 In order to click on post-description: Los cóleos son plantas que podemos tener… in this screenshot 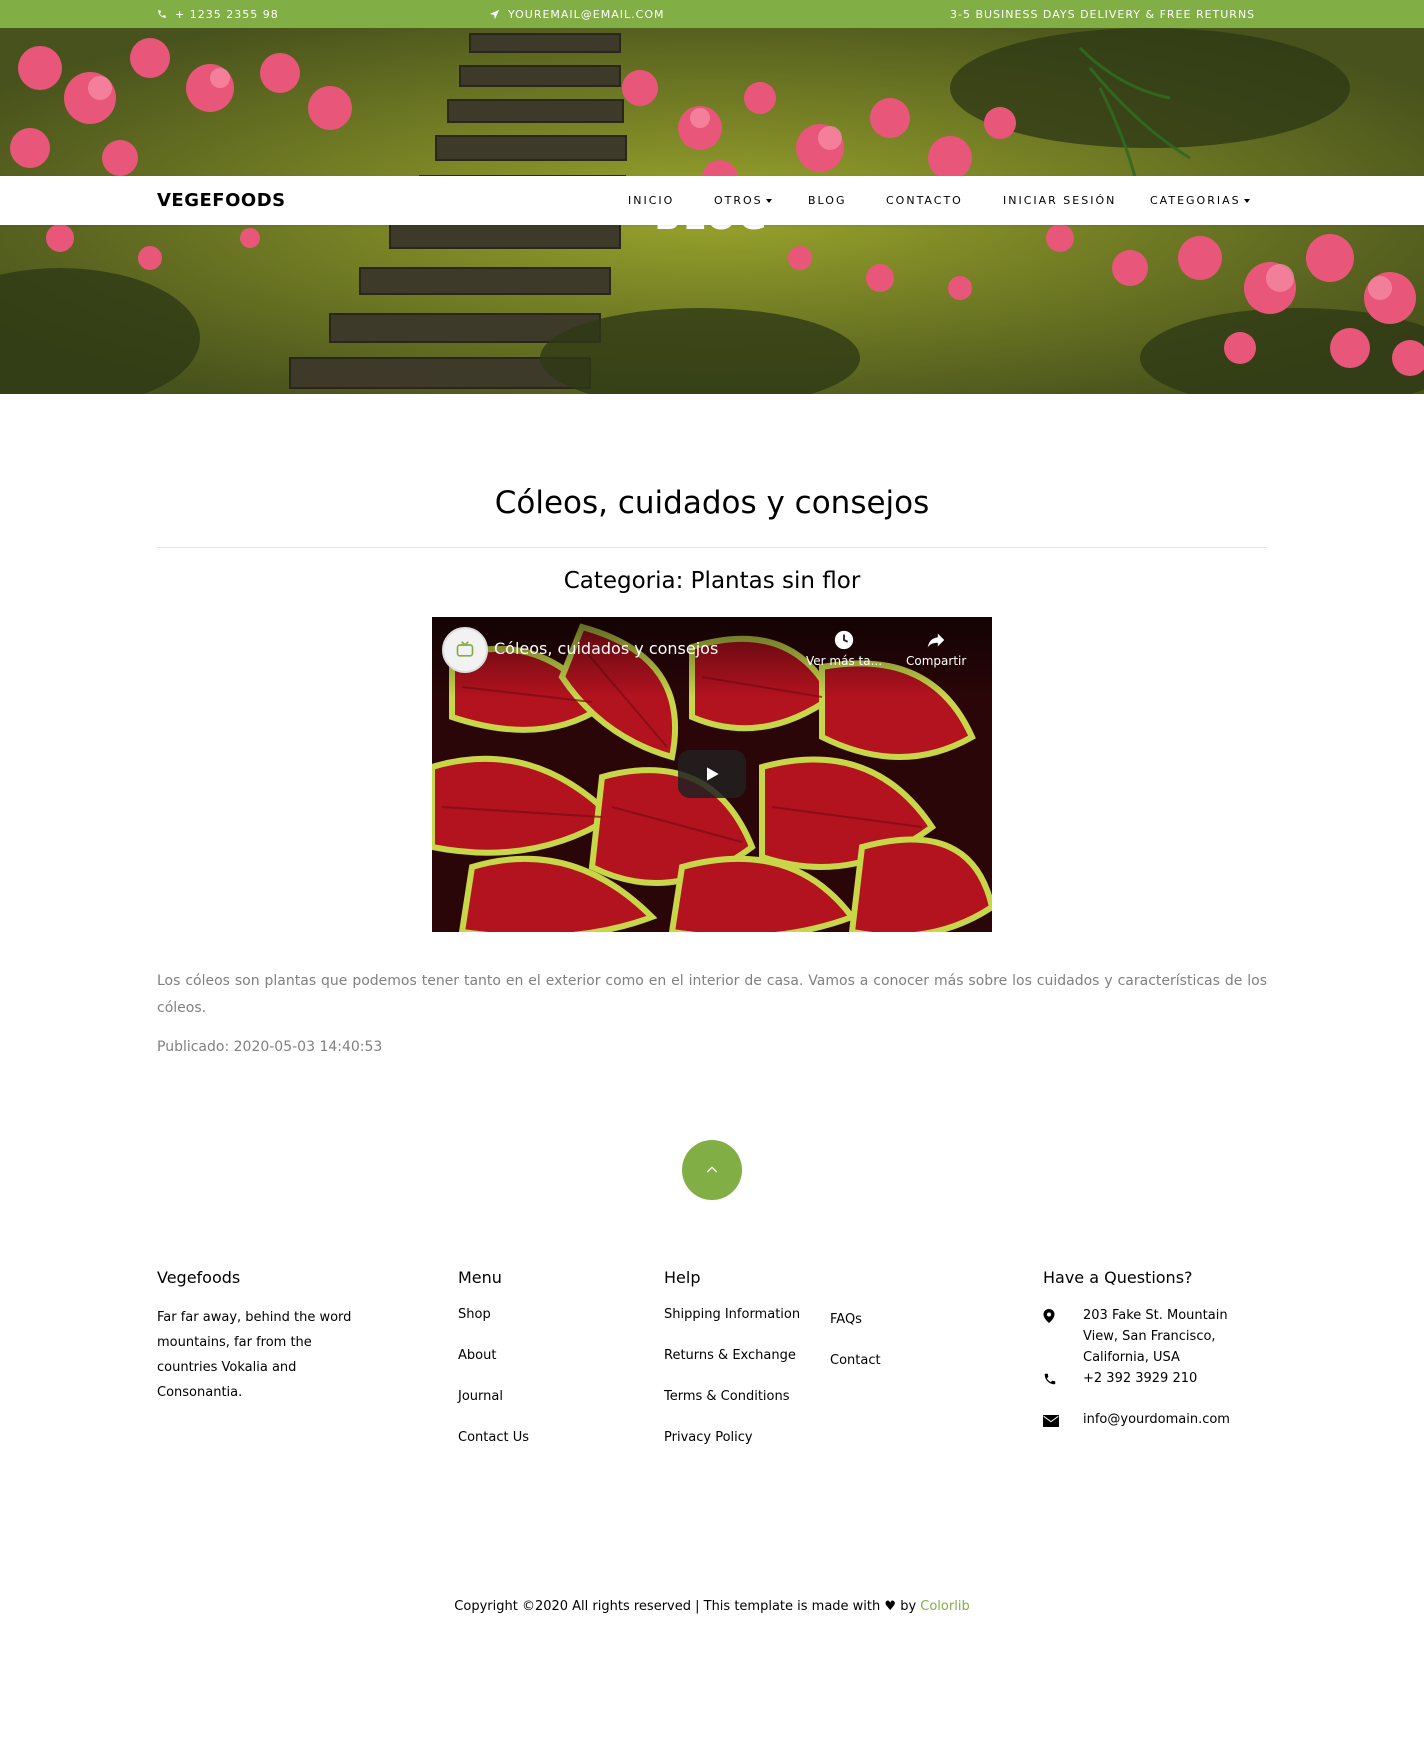, I will do `click(712, 994)`.